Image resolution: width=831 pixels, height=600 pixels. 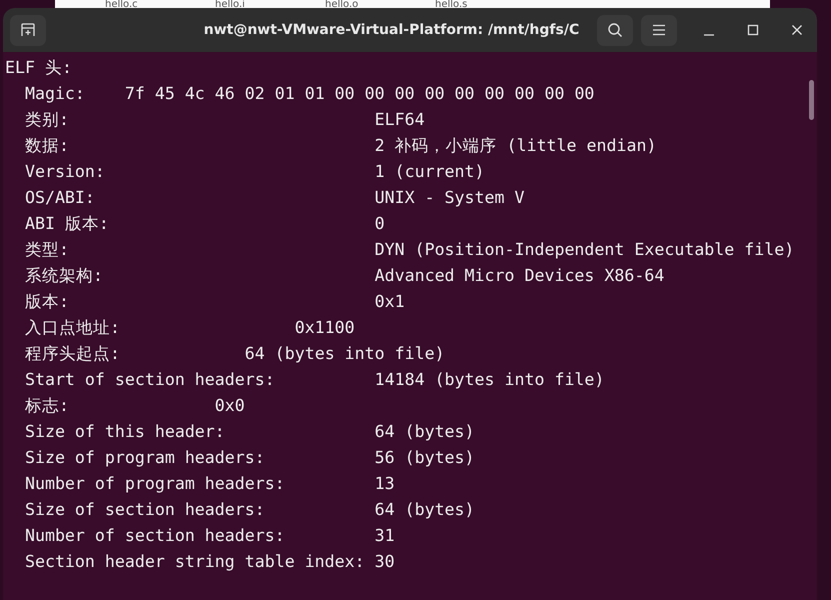 What do you see at coordinates (384, 484) in the screenshot?
I see `field-value: 13` at bounding box center [384, 484].